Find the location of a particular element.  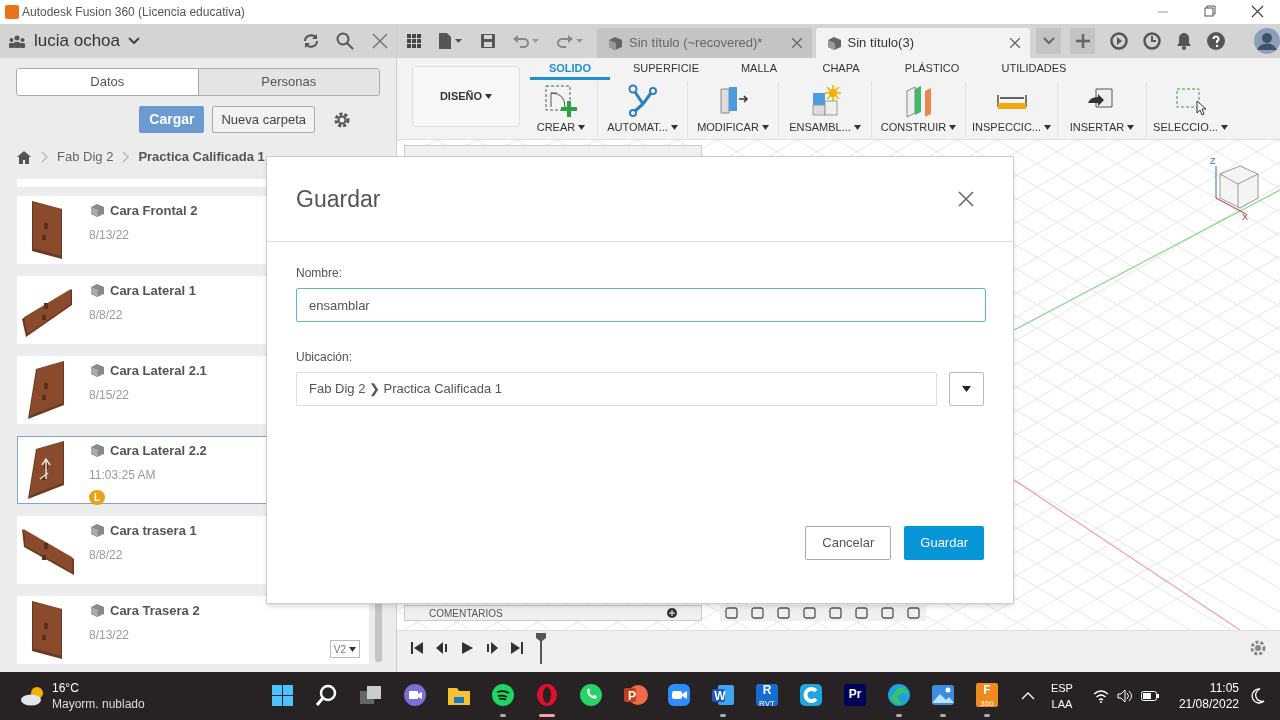

input-language: LAA is located at coordinates (1062, 704).